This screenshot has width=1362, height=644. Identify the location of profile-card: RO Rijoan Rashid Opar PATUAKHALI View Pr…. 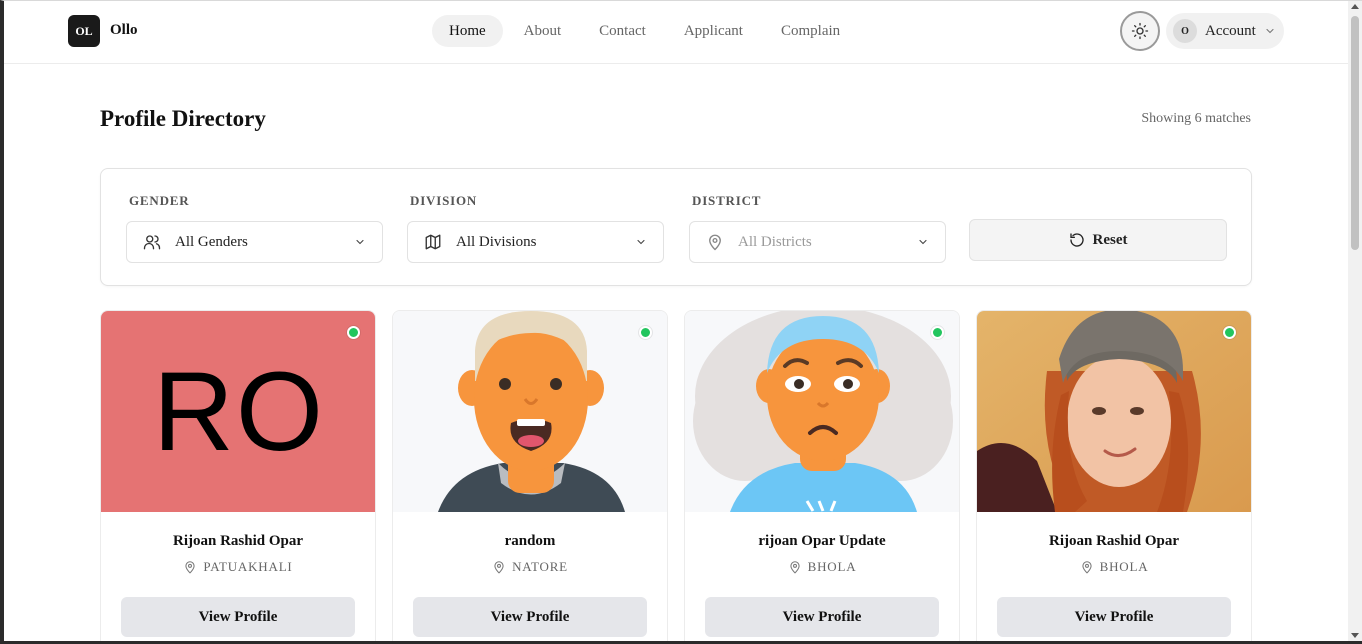
(238, 477).